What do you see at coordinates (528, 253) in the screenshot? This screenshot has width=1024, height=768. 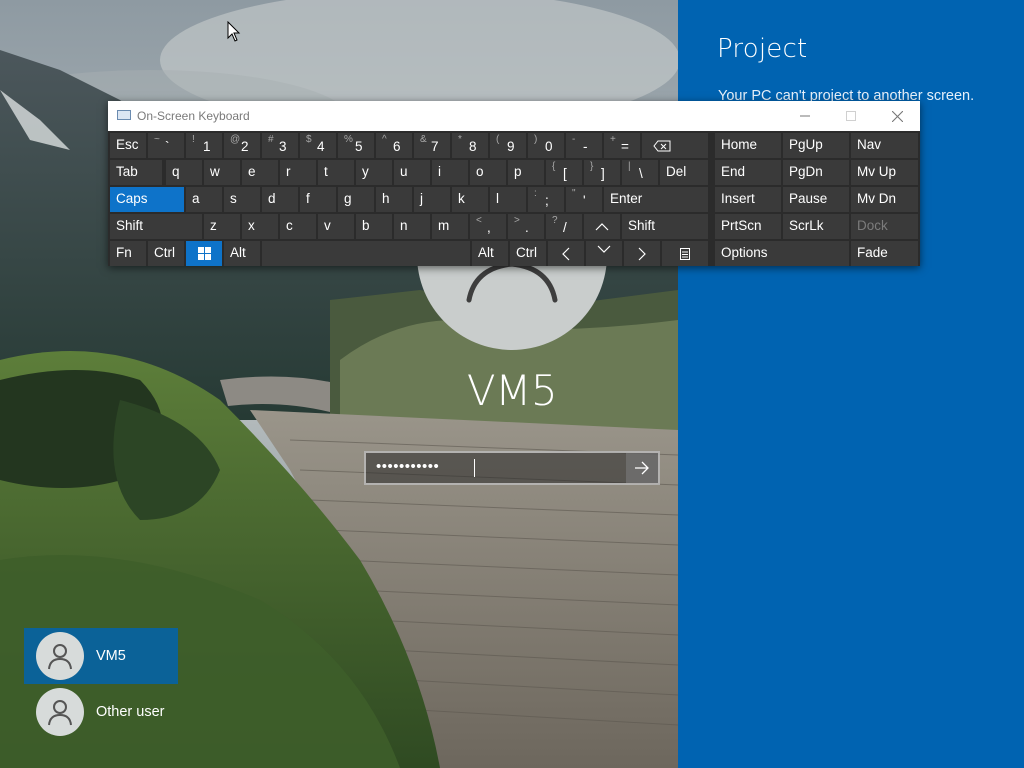 I see `key-ctrl-right: Ctrl` at bounding box center [528, 253].